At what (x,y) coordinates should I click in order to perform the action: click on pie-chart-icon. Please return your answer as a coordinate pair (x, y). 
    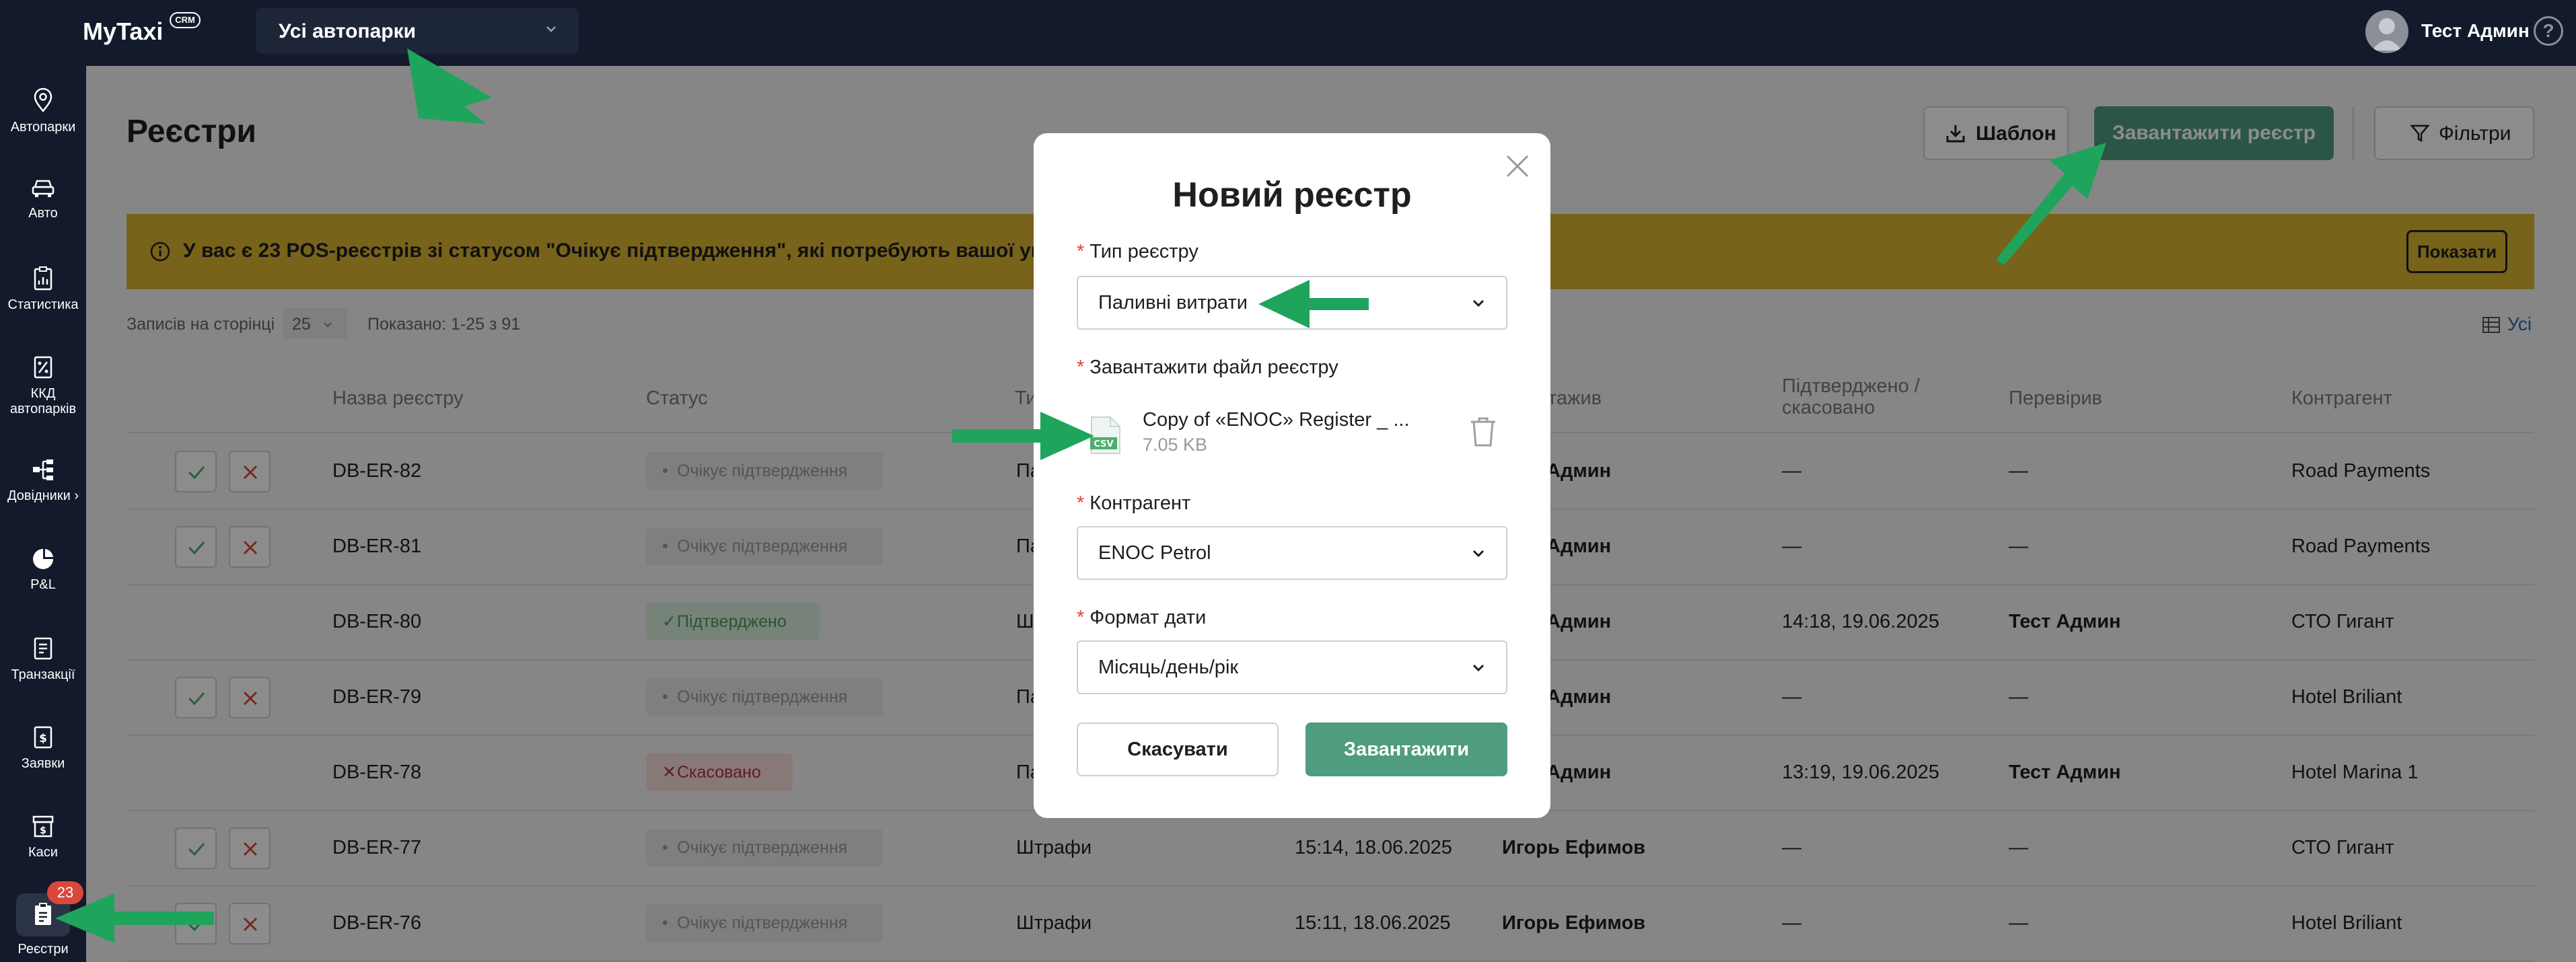
    Looking at the image, I should click on (43, 559).